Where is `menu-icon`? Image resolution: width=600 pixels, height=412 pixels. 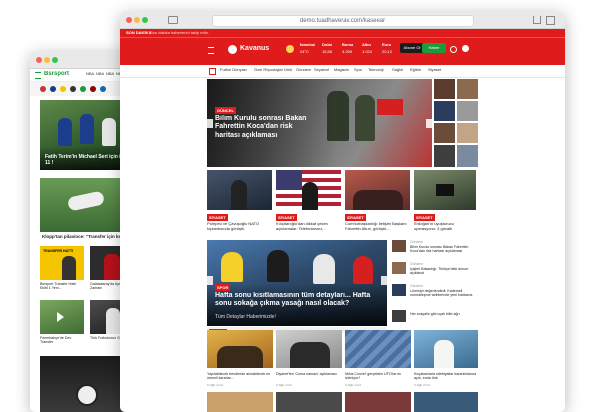
menu-icon is located at coordinates (38, 75).